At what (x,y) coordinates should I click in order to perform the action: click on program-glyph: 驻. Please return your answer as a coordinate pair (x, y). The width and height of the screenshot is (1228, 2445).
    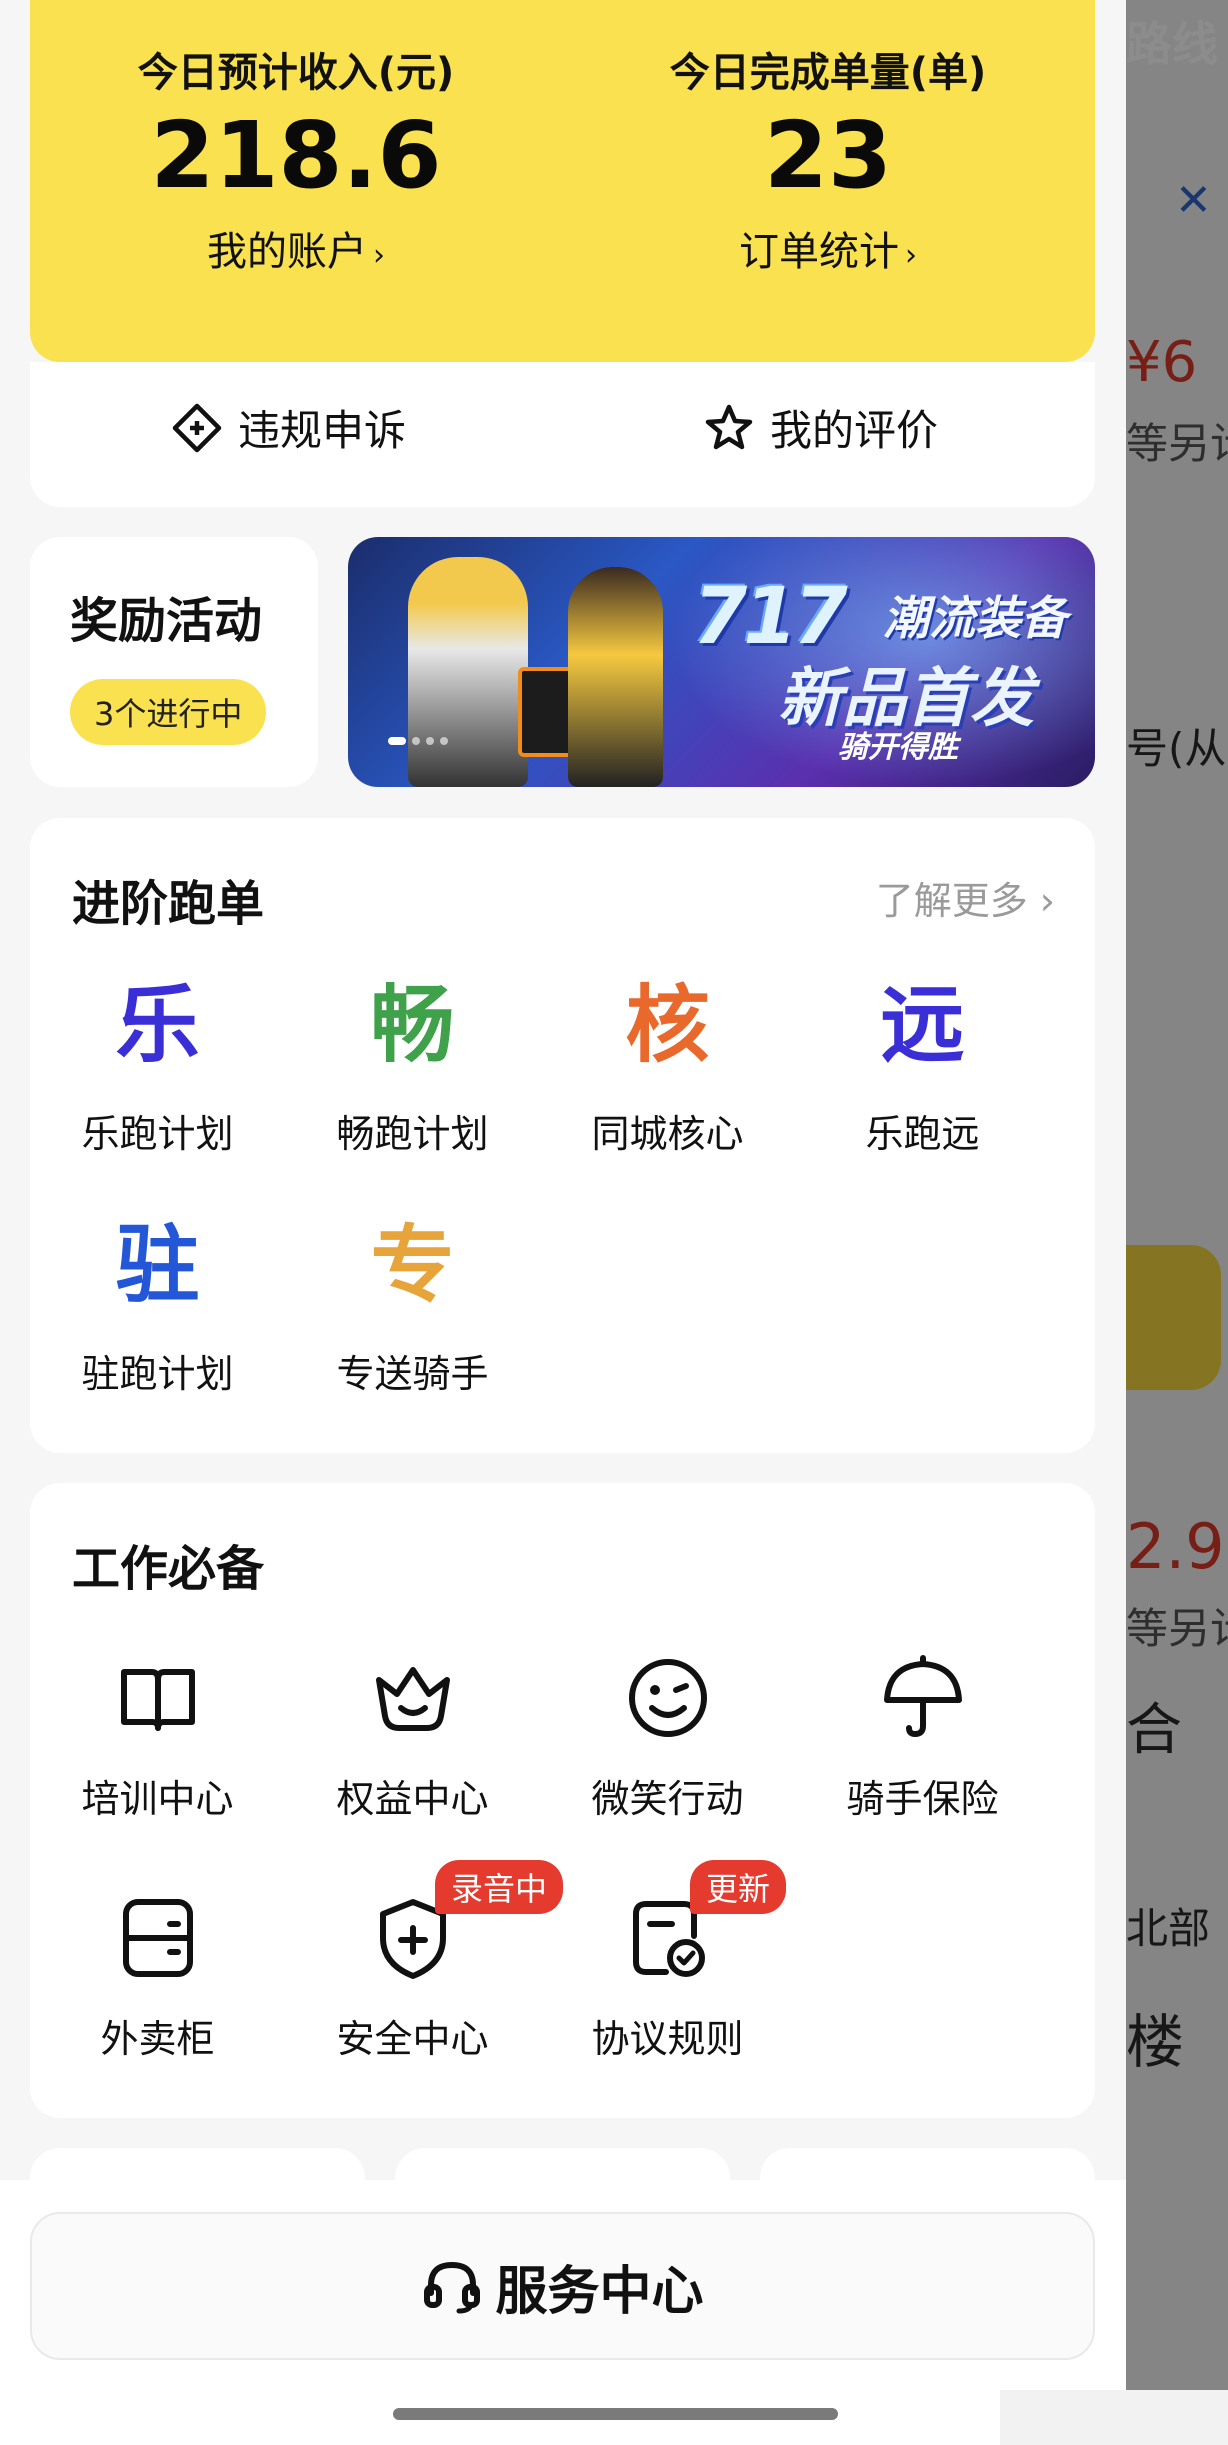
    Looking at the image, I should click on (157, 1265).